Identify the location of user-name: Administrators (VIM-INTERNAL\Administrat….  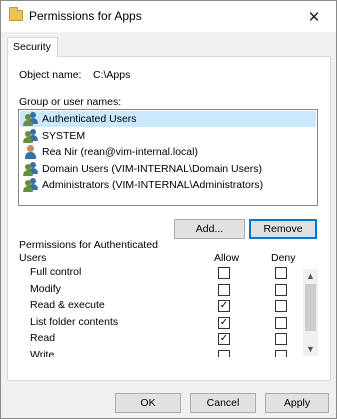
(153, 185).